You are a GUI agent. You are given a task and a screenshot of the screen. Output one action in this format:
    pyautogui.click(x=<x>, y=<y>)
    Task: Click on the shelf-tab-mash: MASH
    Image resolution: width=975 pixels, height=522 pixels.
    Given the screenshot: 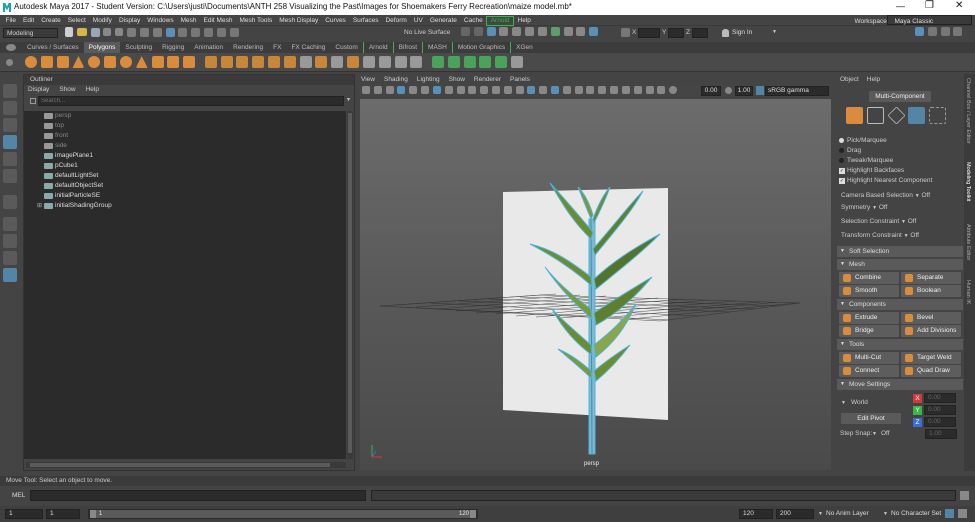 What is the action you would take?
    pyautogui.click(x=437, y=47)
    